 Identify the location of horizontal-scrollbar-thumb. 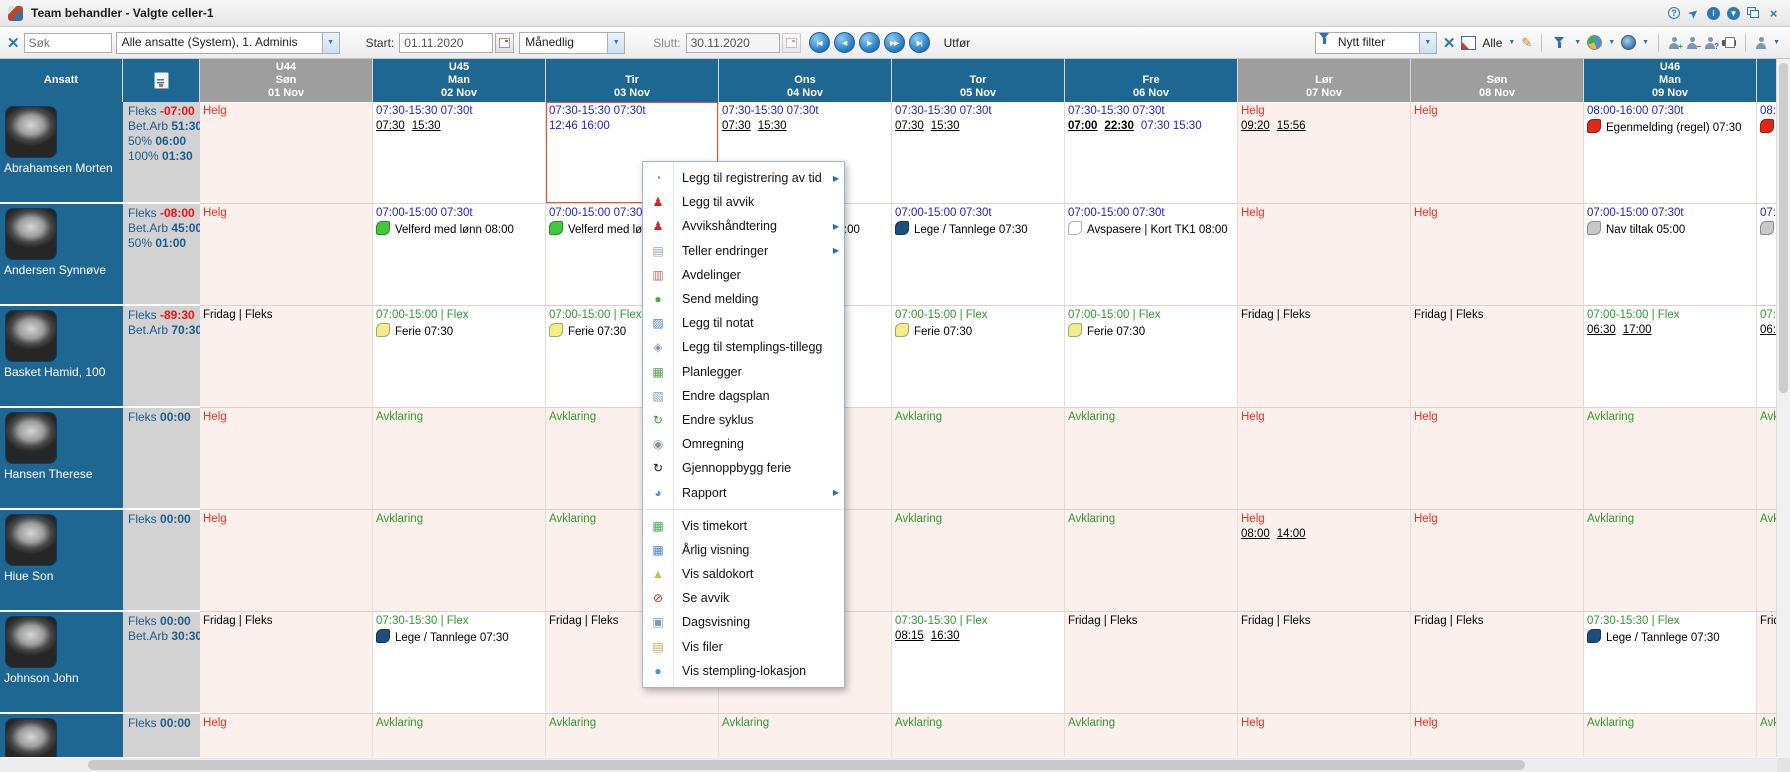
(806, 765).